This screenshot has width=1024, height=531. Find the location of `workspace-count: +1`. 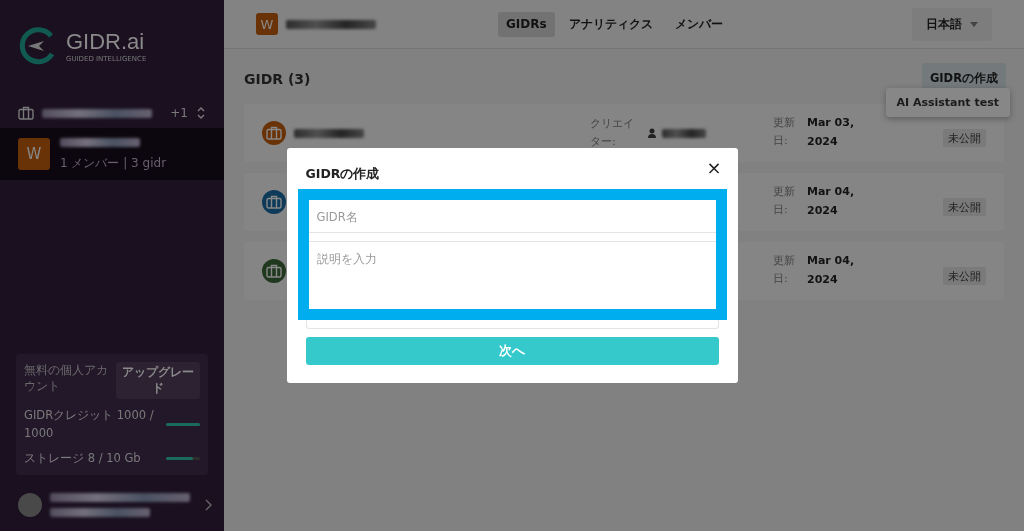

workspace-count: +1 is located at coordinates (179, 113).